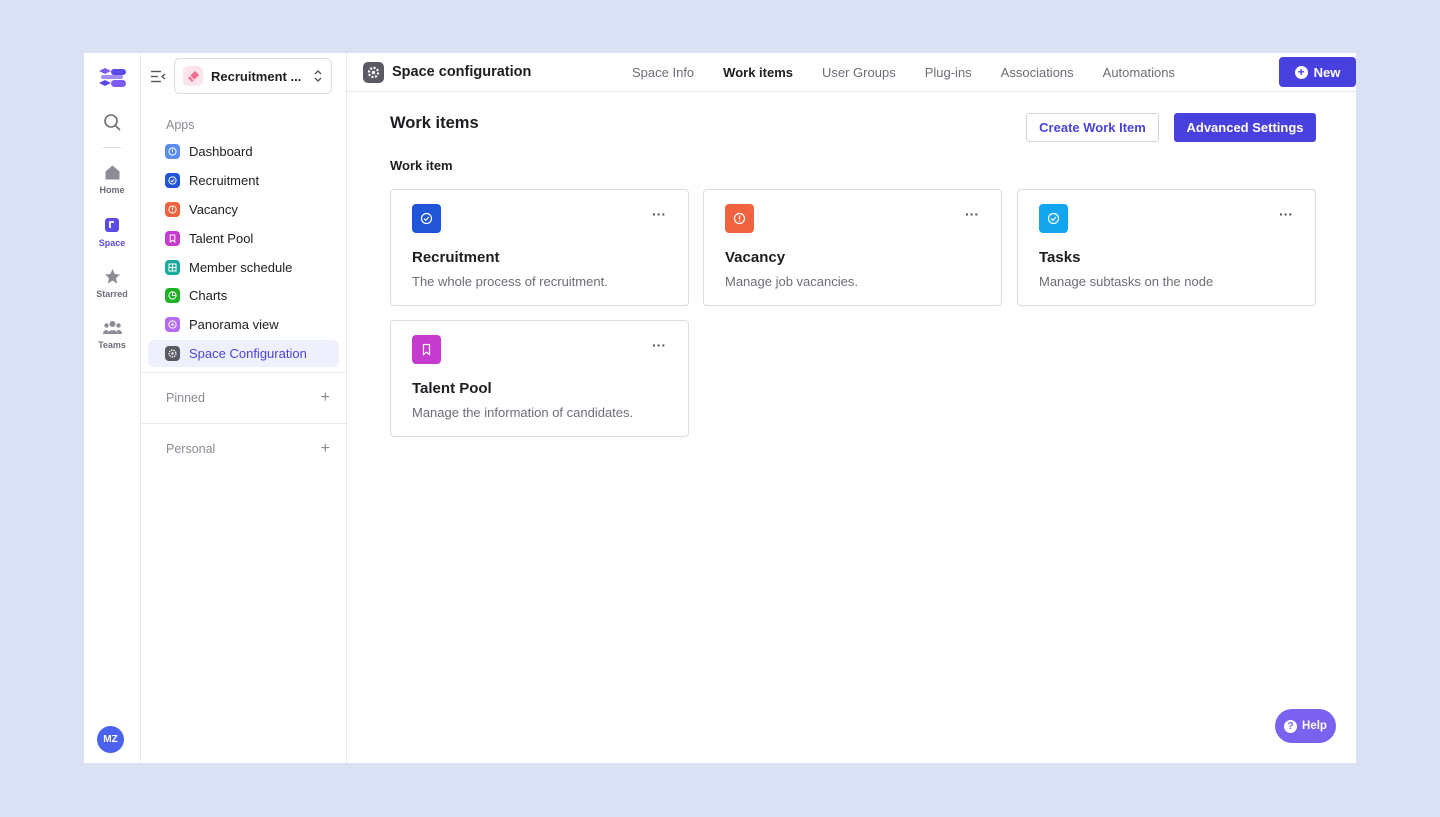  Describe the element at coordinates (221, 151) in the screenshot. I see `sidebar-item-label: Dashboard` at that location.